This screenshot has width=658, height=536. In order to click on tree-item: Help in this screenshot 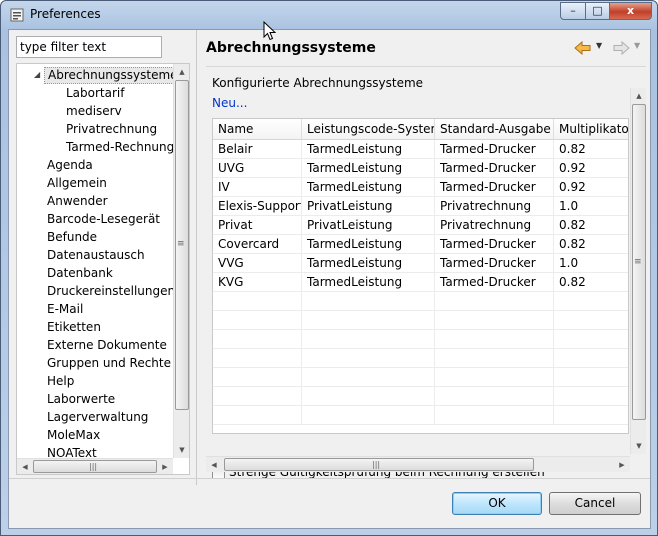, I will do `click(60, 381)`.